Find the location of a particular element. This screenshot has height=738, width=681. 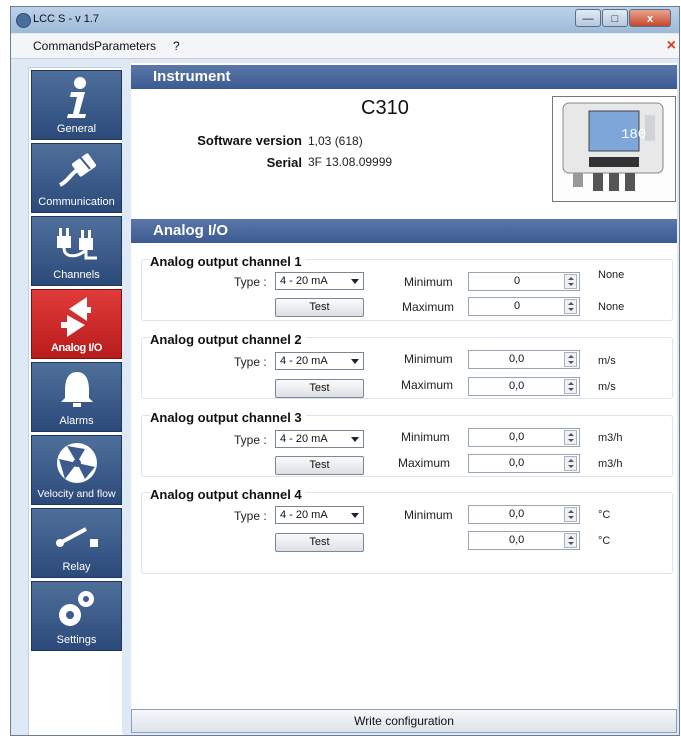

maximum-value: 0 is located at coordinates (517, 306).